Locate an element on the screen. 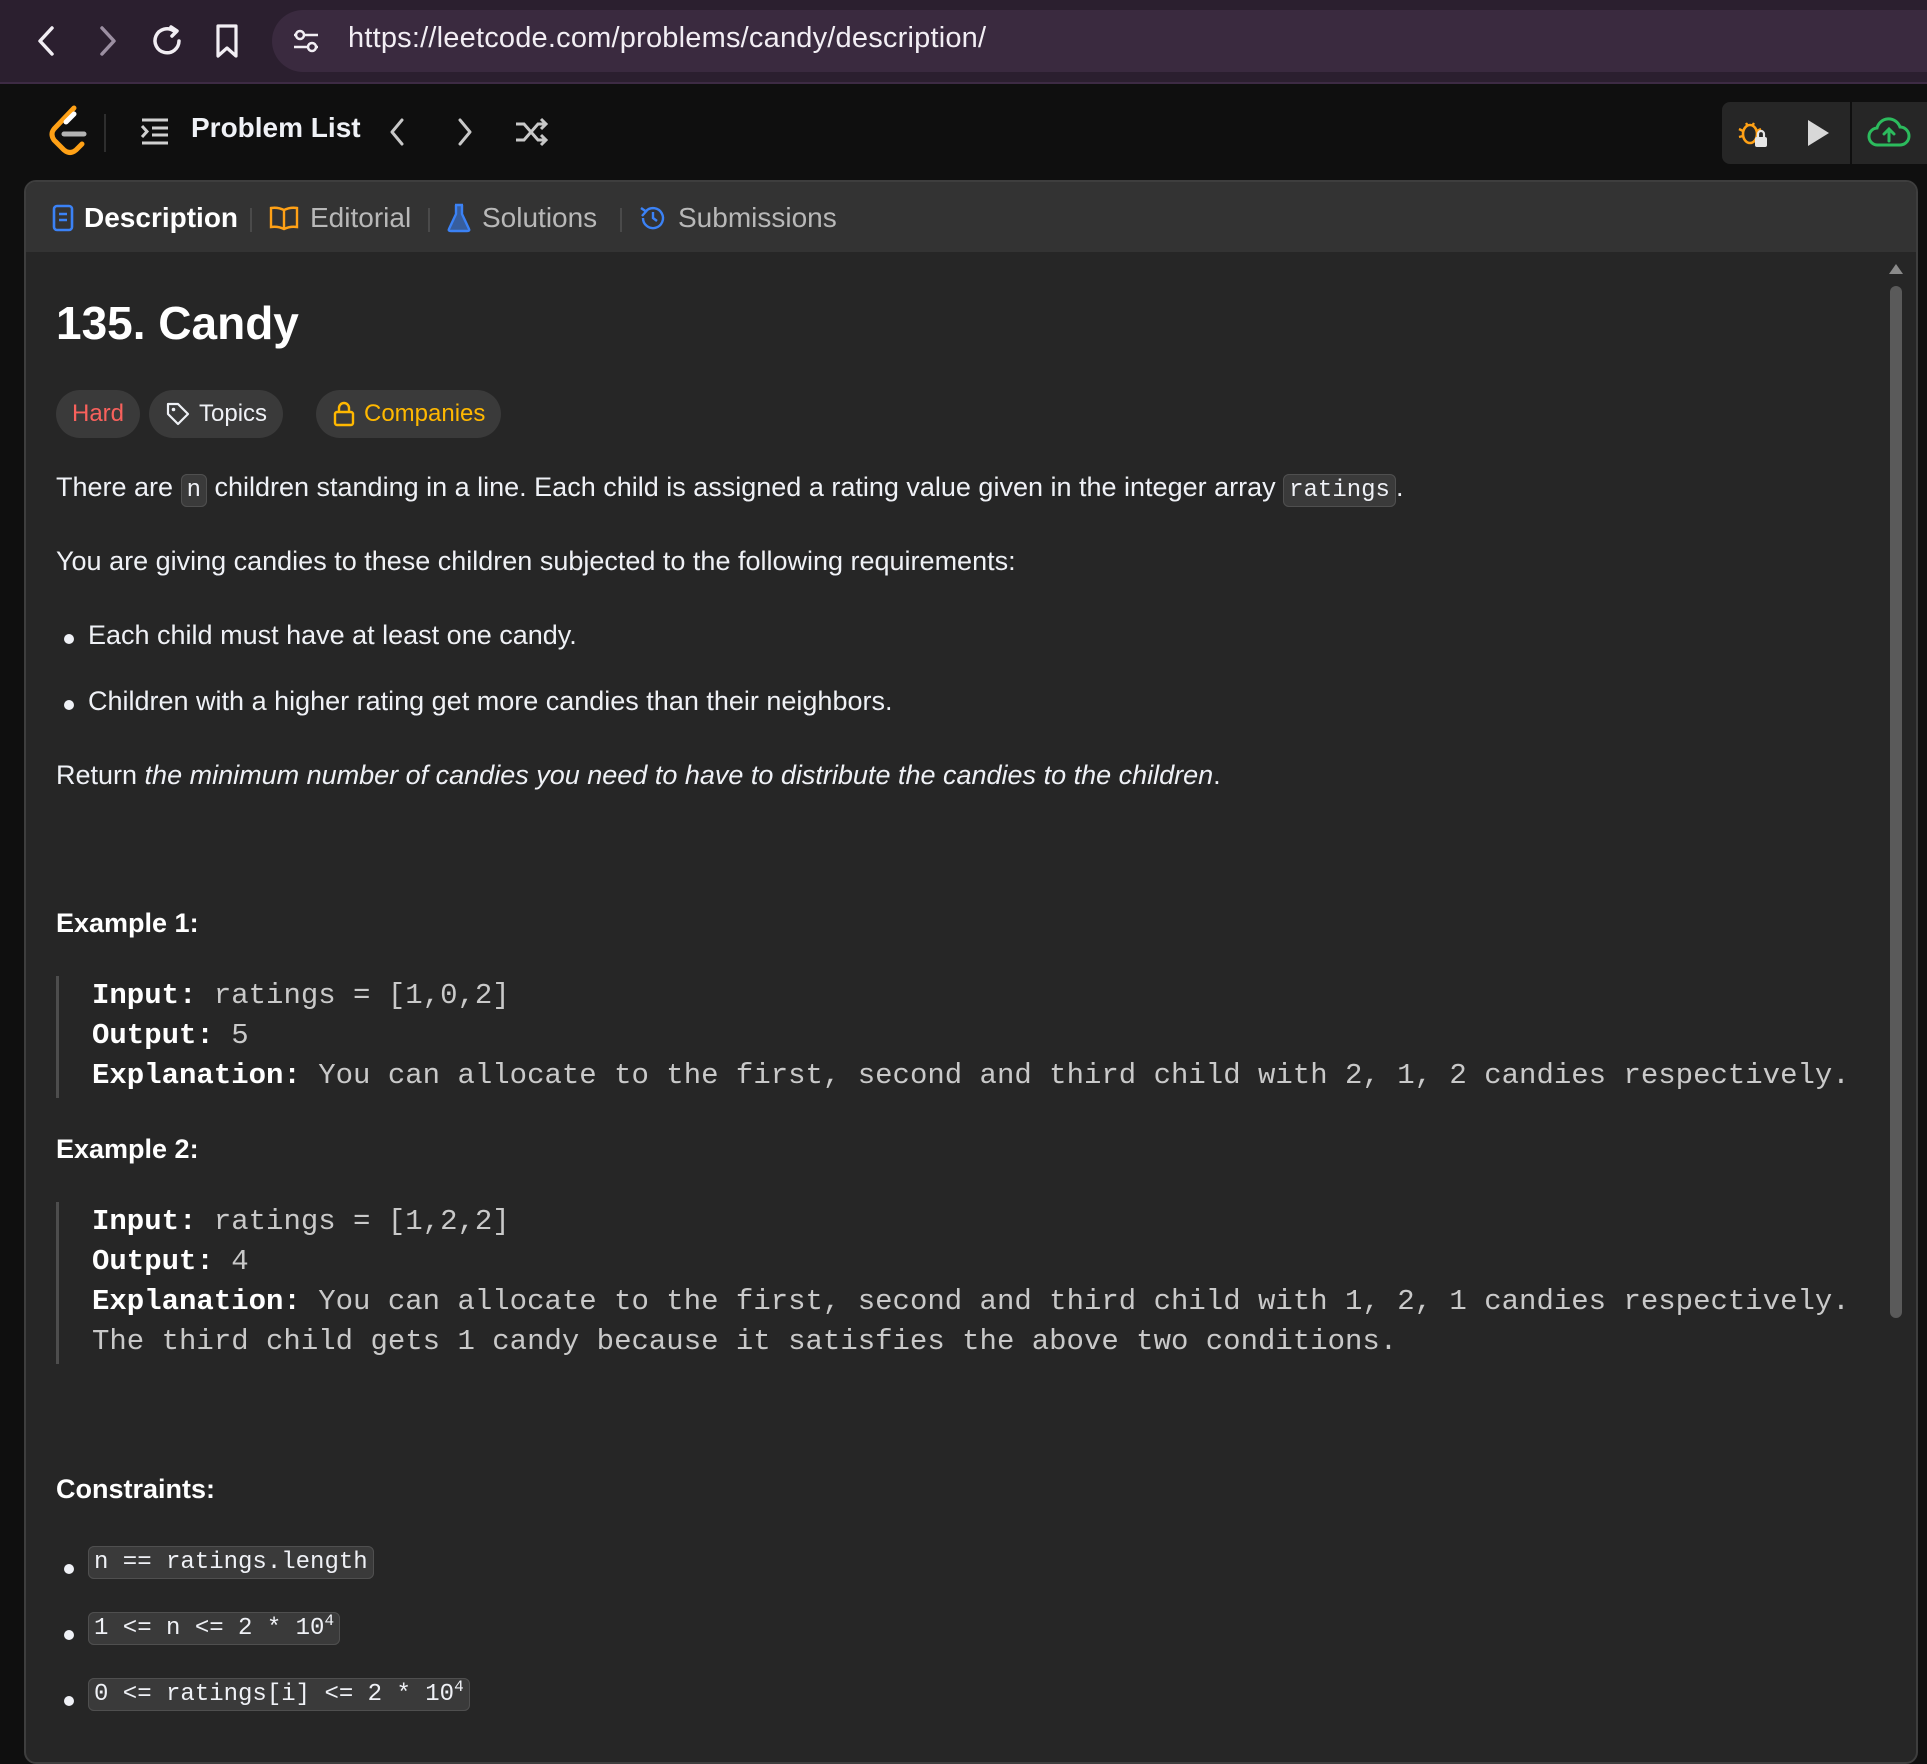  leetcode-nav: Problem List is located at coordinates (963, 132).